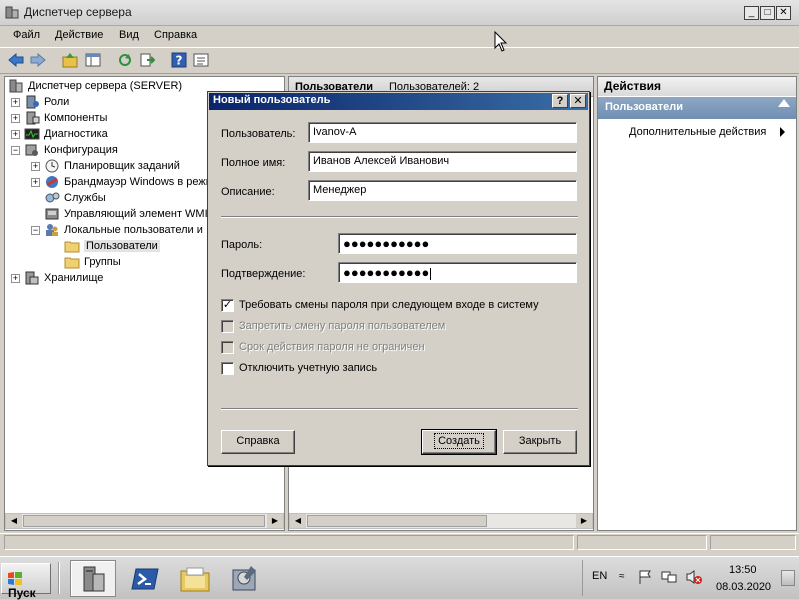  I want to click on create-button: Создать, so click(459, 442).